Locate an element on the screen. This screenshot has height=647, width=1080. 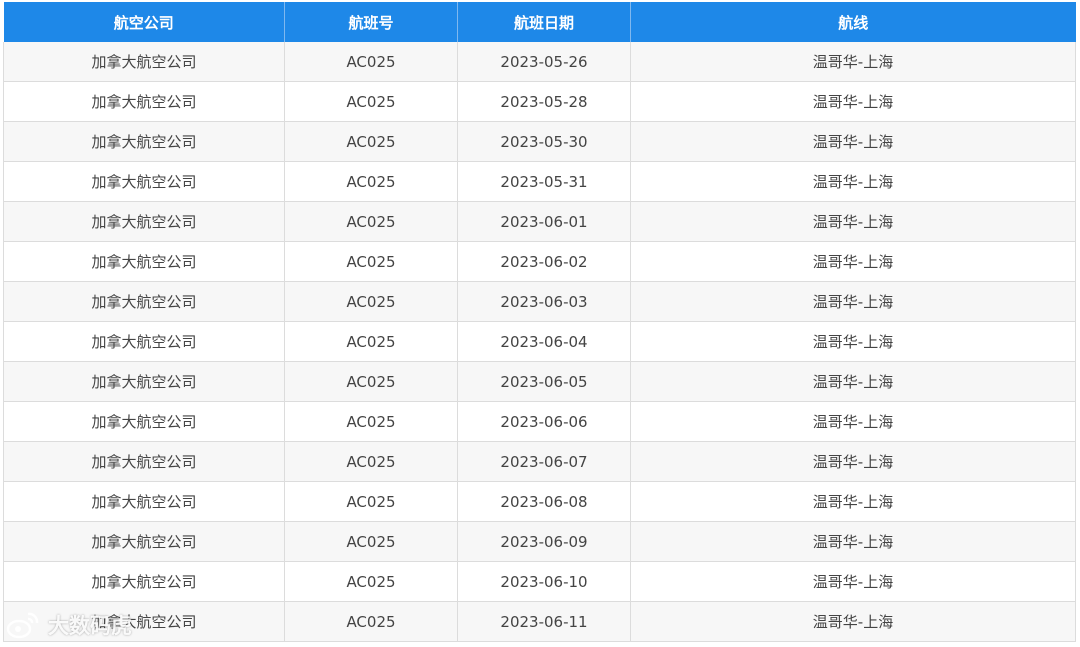
table-row: 加拿大航空公司 AC025 2023-06-07 温哥华-上海 is located at coordinates (539, 461).